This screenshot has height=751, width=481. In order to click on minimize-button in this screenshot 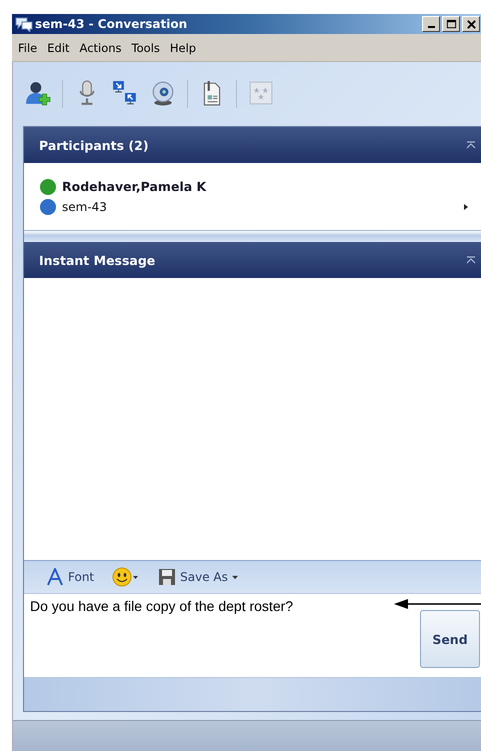, I will do `click(431, 24)`.